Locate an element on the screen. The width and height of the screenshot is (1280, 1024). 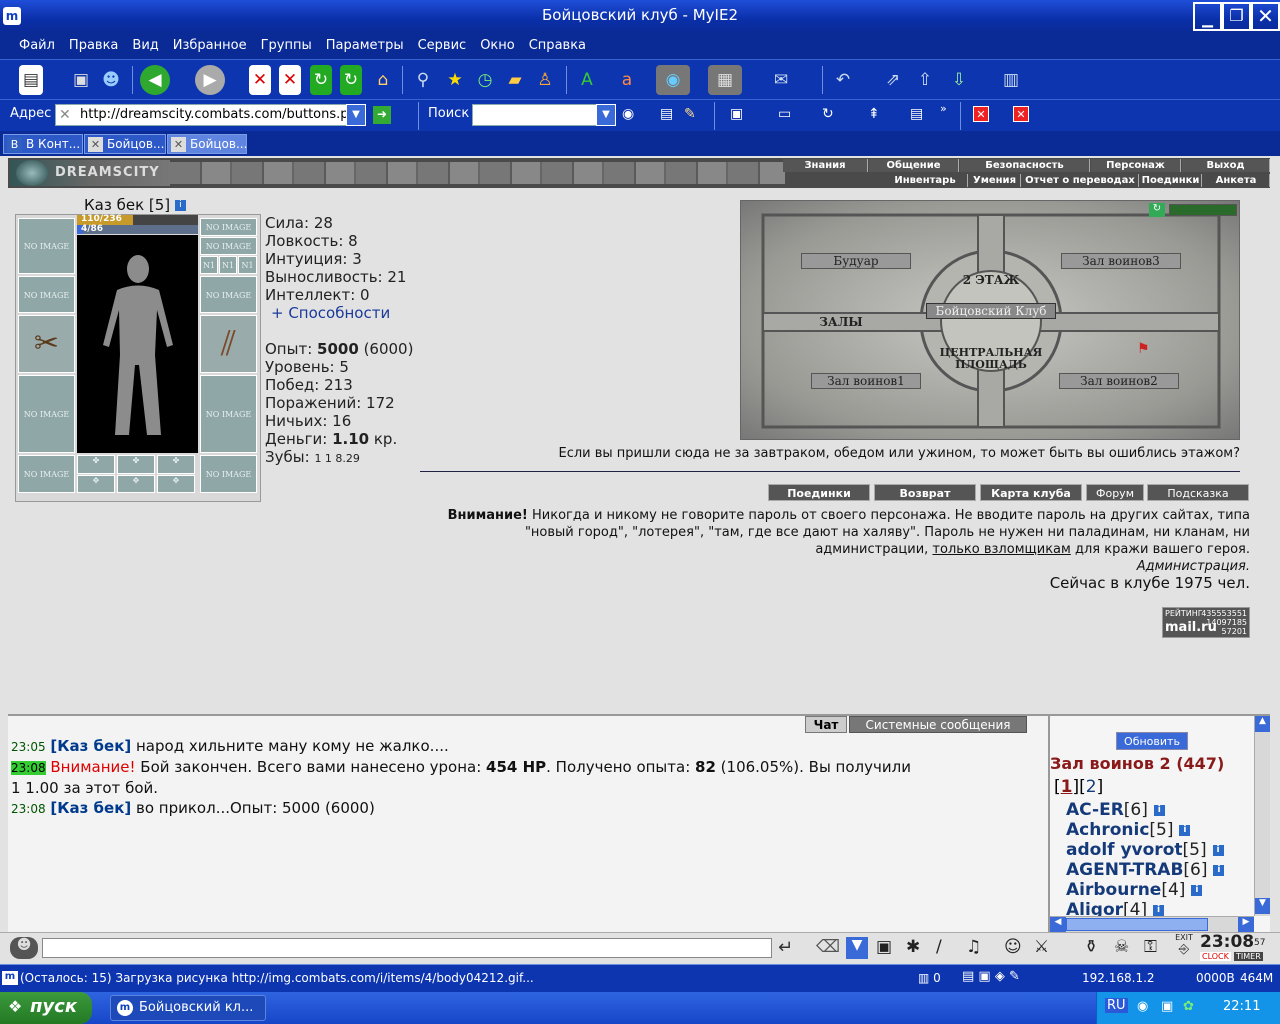
refresh-all-icon: ↻ is located at coordinates (351, 80).